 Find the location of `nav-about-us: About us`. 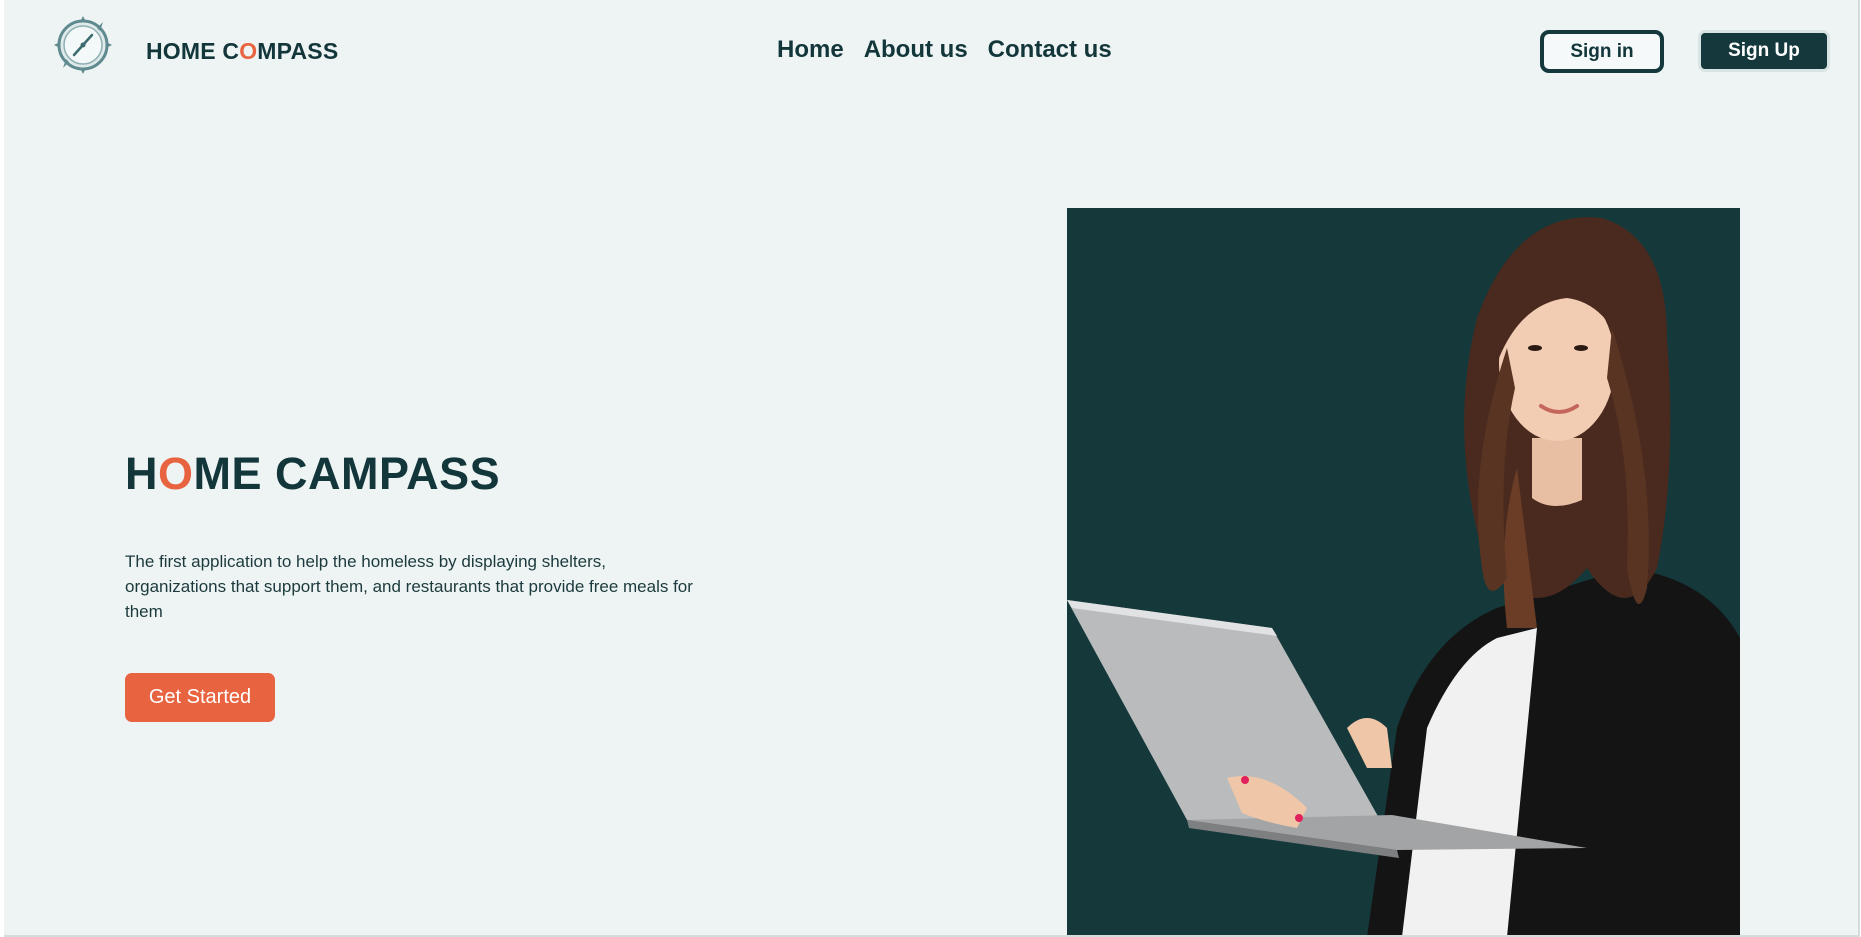

nav-about-us: About us is located at coordinates (916, 50).